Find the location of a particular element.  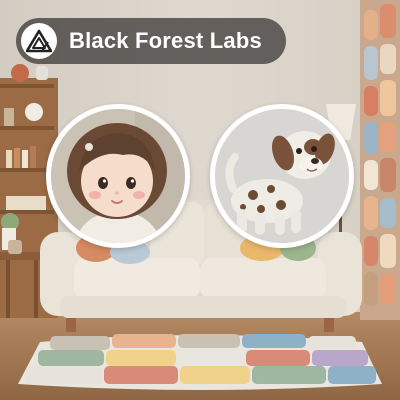

felt-girl-portrait is located at coordinates (118, 176).